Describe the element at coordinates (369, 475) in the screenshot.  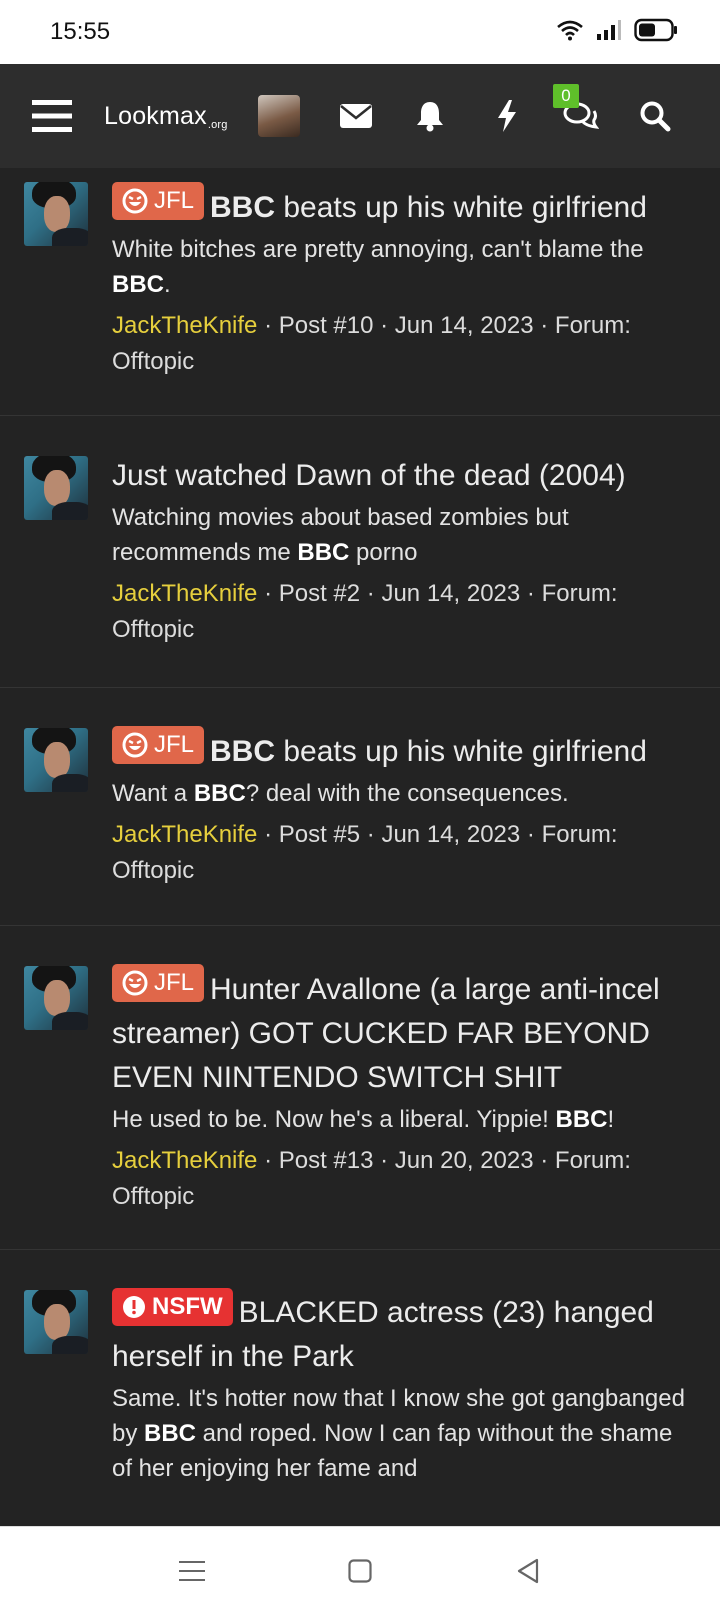
I see `title-text: Just watched Dawn of the dead (2004)` at that location.